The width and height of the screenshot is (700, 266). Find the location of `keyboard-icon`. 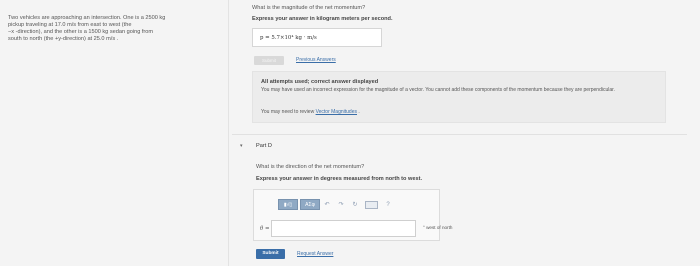

keyboard-icon is located at coordinates (371, 204).